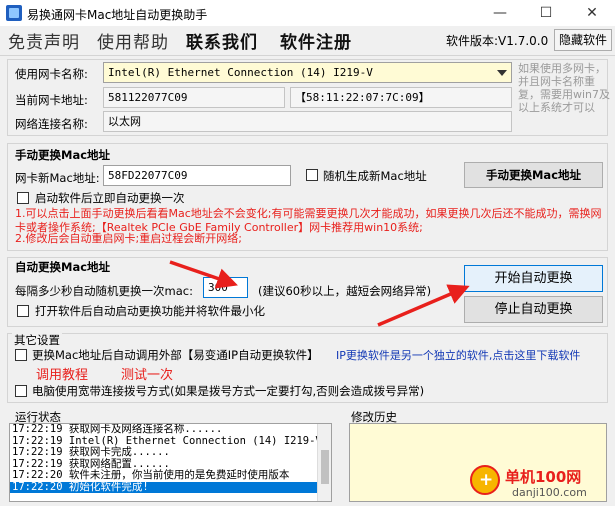 This screenshot has width=615, height=506. What do you see at coordinates (319, 293) in the screenshot?
I see `annotation-arrows` at bounding box center [319, 293].